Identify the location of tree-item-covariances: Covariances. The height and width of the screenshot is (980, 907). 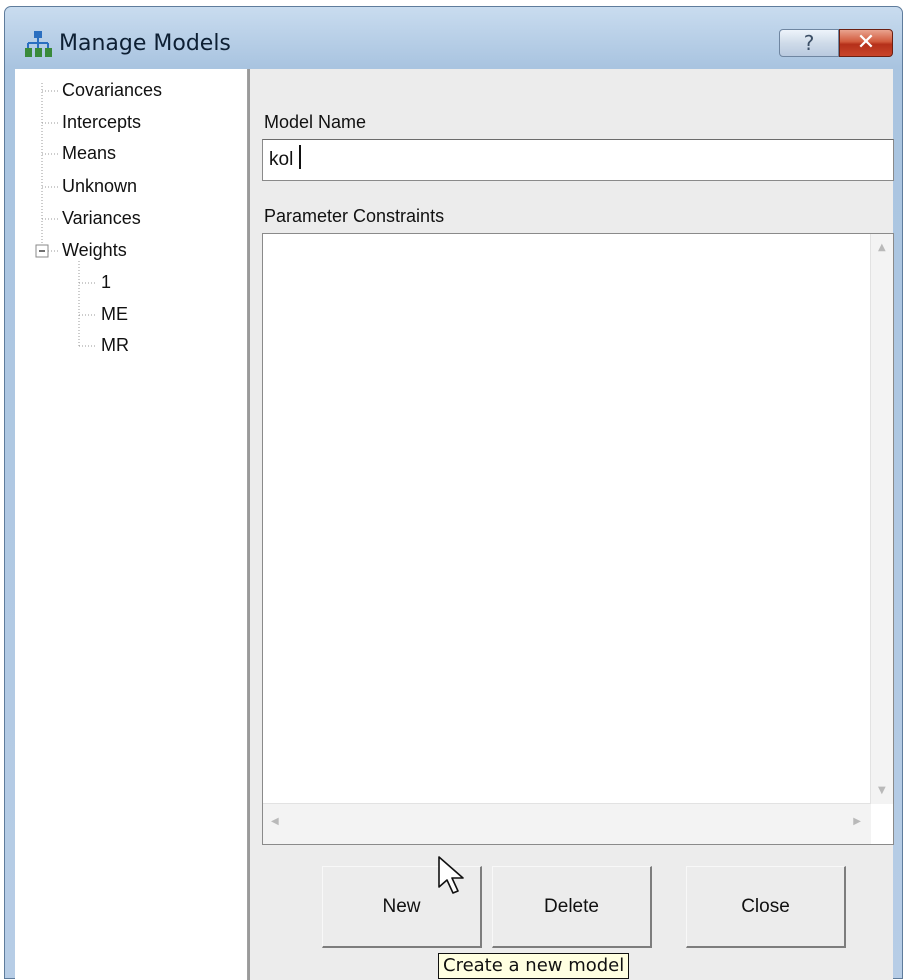
(112, 90).